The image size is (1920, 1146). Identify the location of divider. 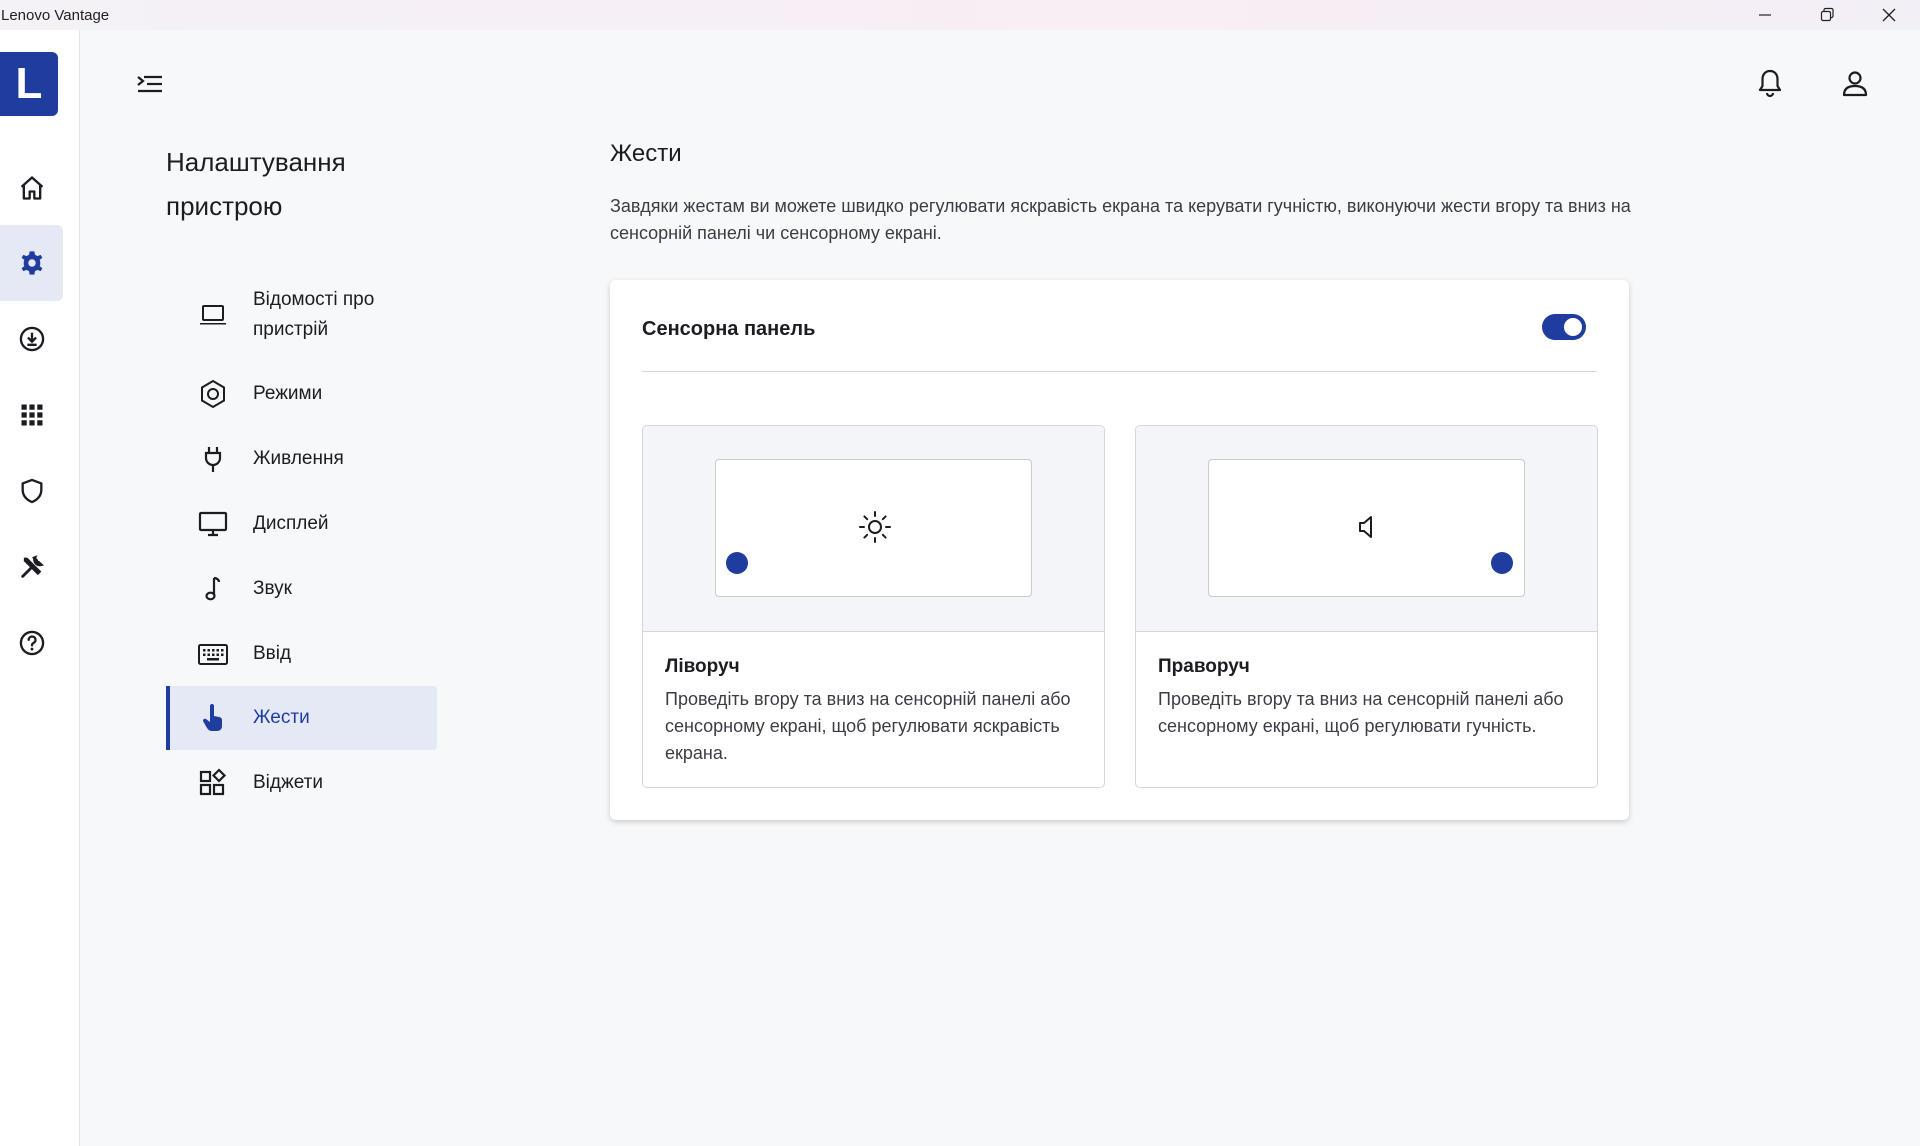
(1119, 371).